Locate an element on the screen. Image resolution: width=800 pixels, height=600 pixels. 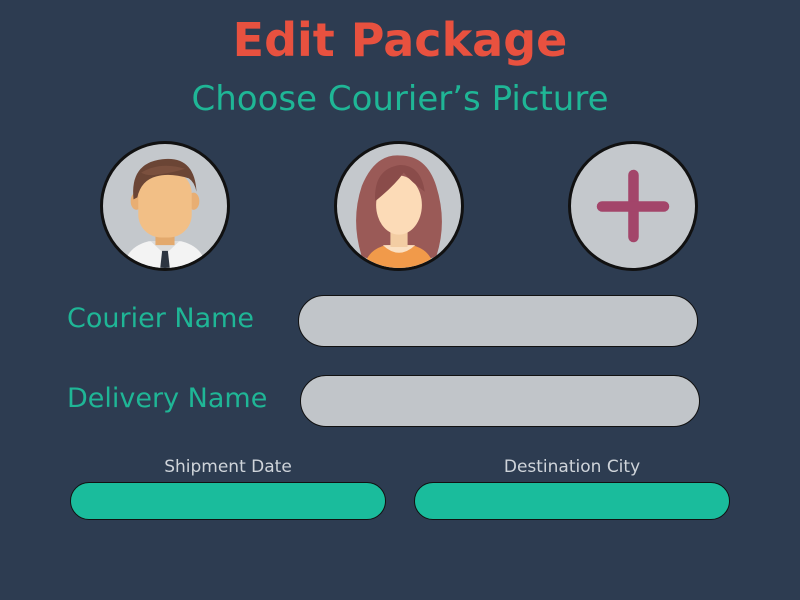
add-picture-button is located at coordinates (633, 206).